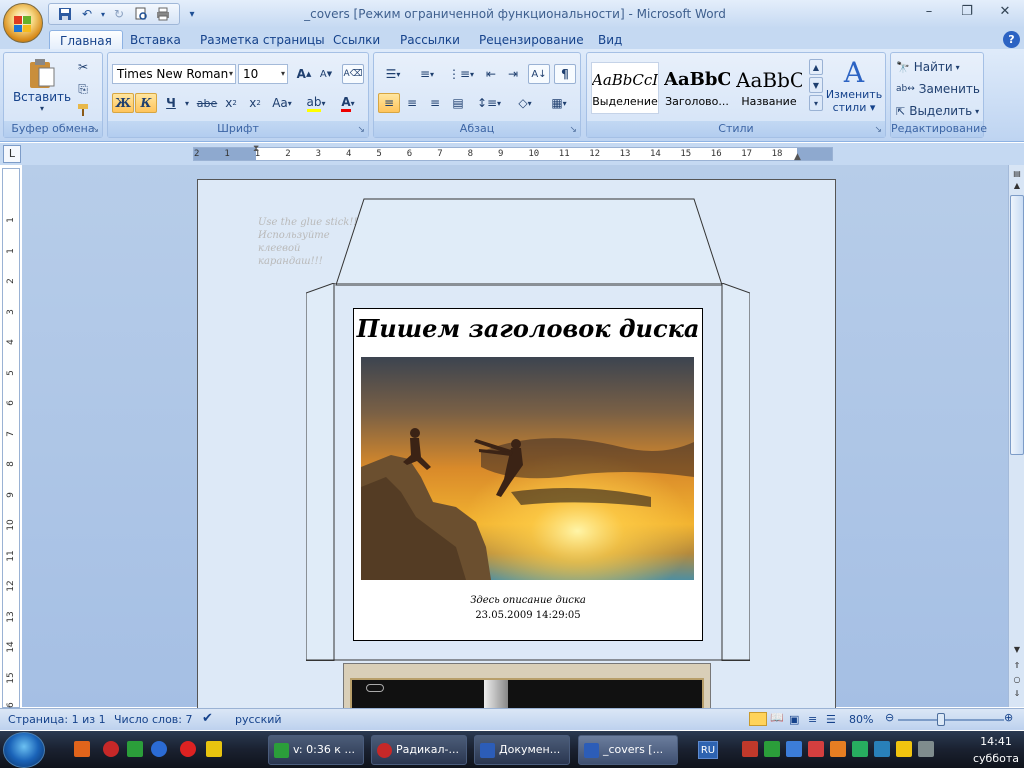 The width and height of the screenshot is (1024, 768). Describe the element at coordinates (539, 74) in the screenshot. I see `sort-icon: A↓` at that location.